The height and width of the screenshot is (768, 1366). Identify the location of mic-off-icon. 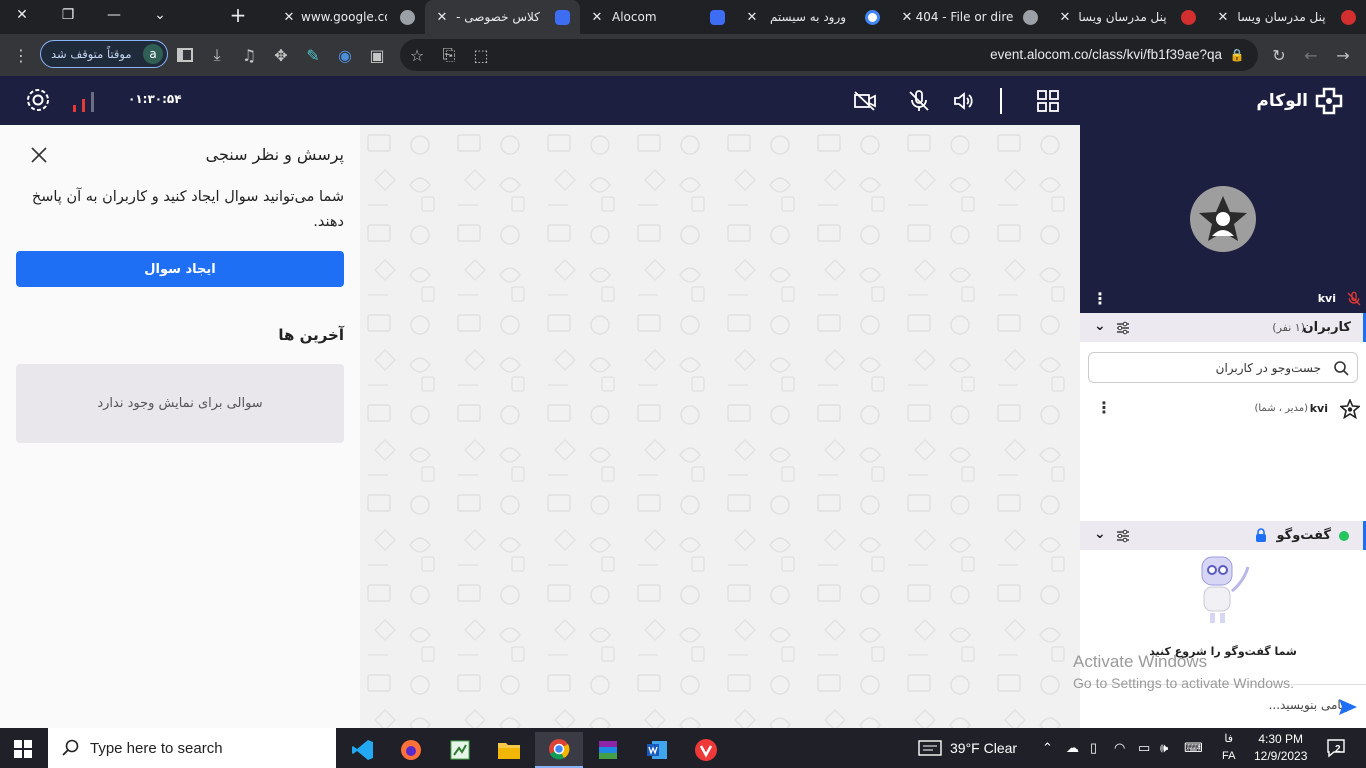
(919, 101).